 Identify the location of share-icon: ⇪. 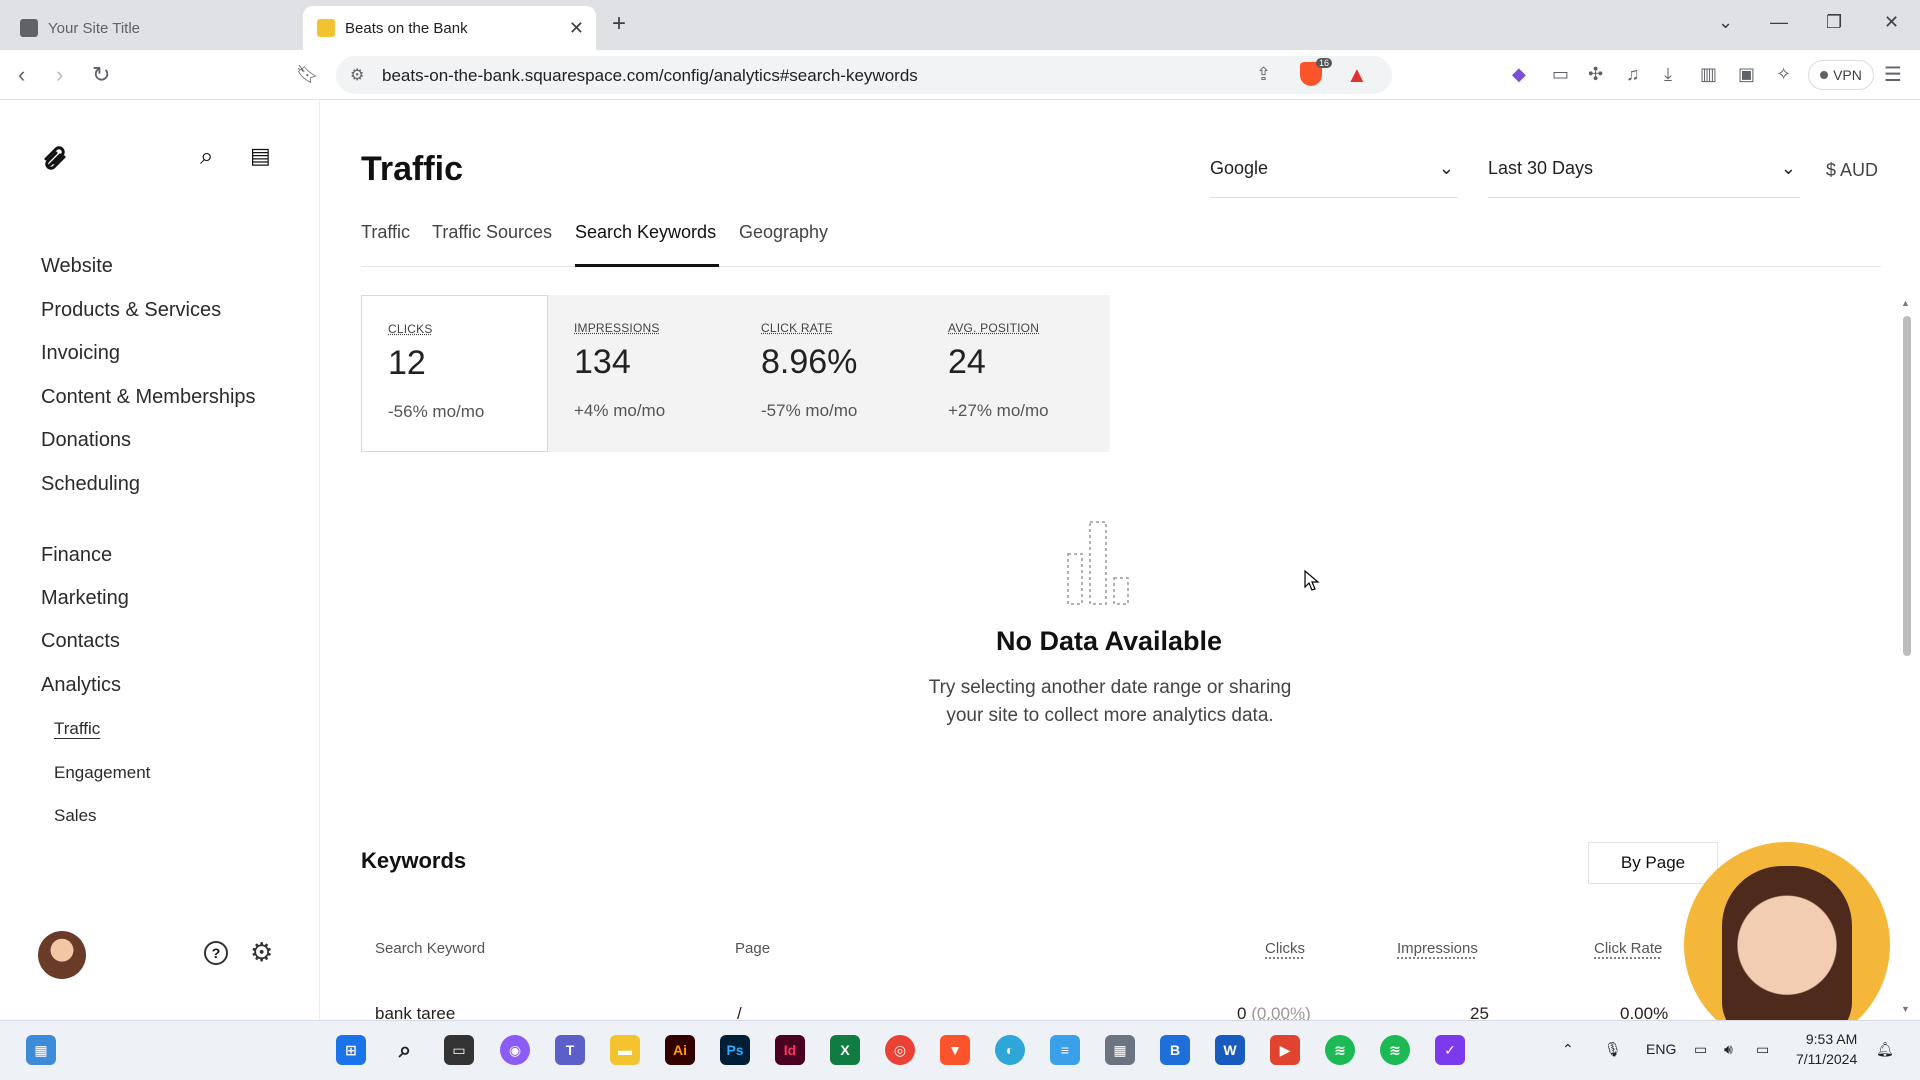
(1263, 74).